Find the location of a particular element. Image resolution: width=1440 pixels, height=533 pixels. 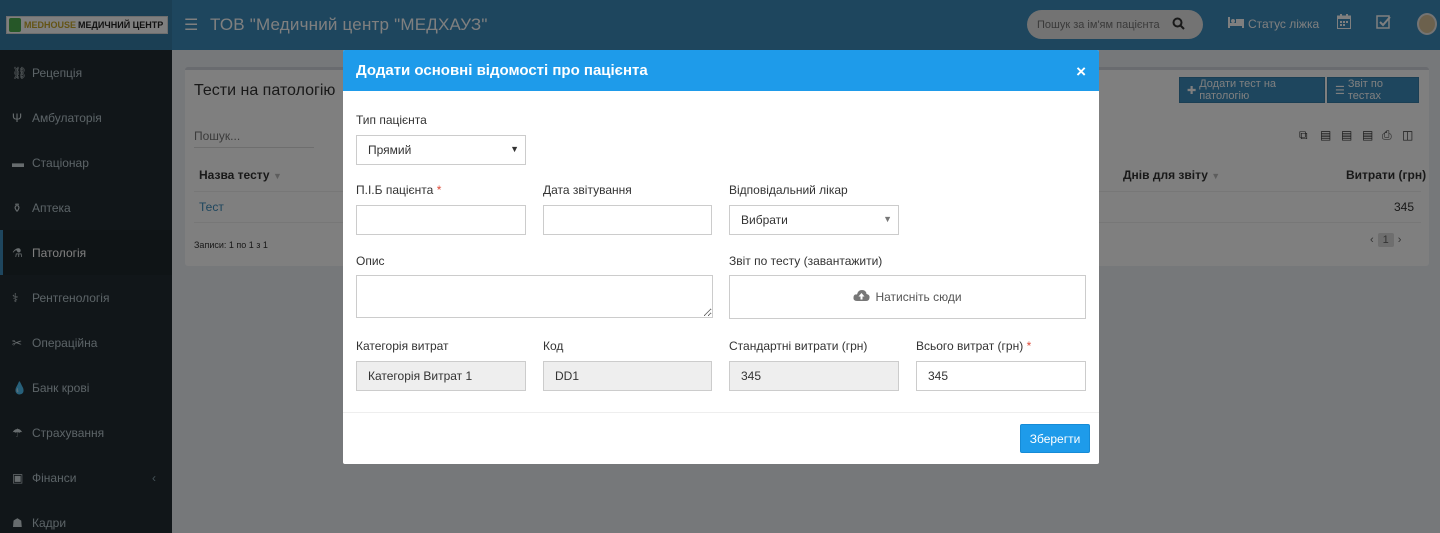

total-cost-input: 345 is located at coordinates (1001, 376).